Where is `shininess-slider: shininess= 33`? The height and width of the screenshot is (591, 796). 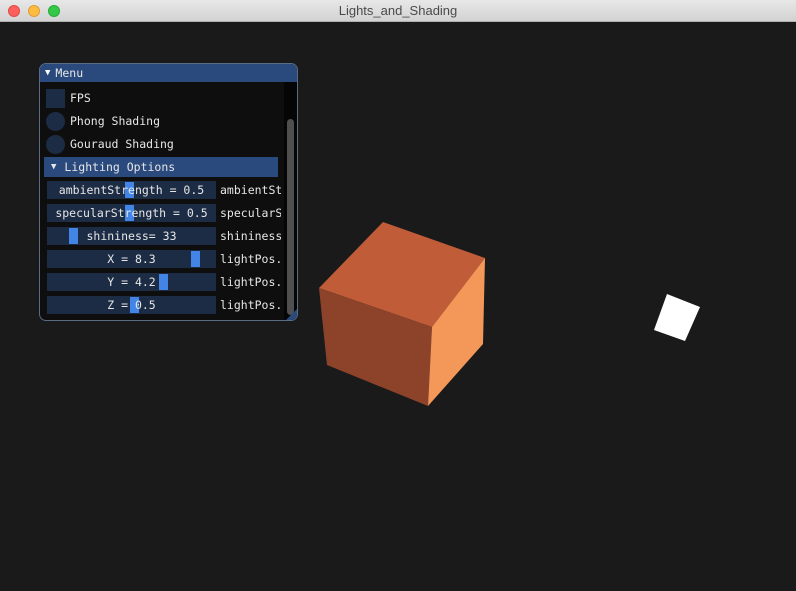
shininess-slider: shininess= 33 is located at coordinates (131, 236).